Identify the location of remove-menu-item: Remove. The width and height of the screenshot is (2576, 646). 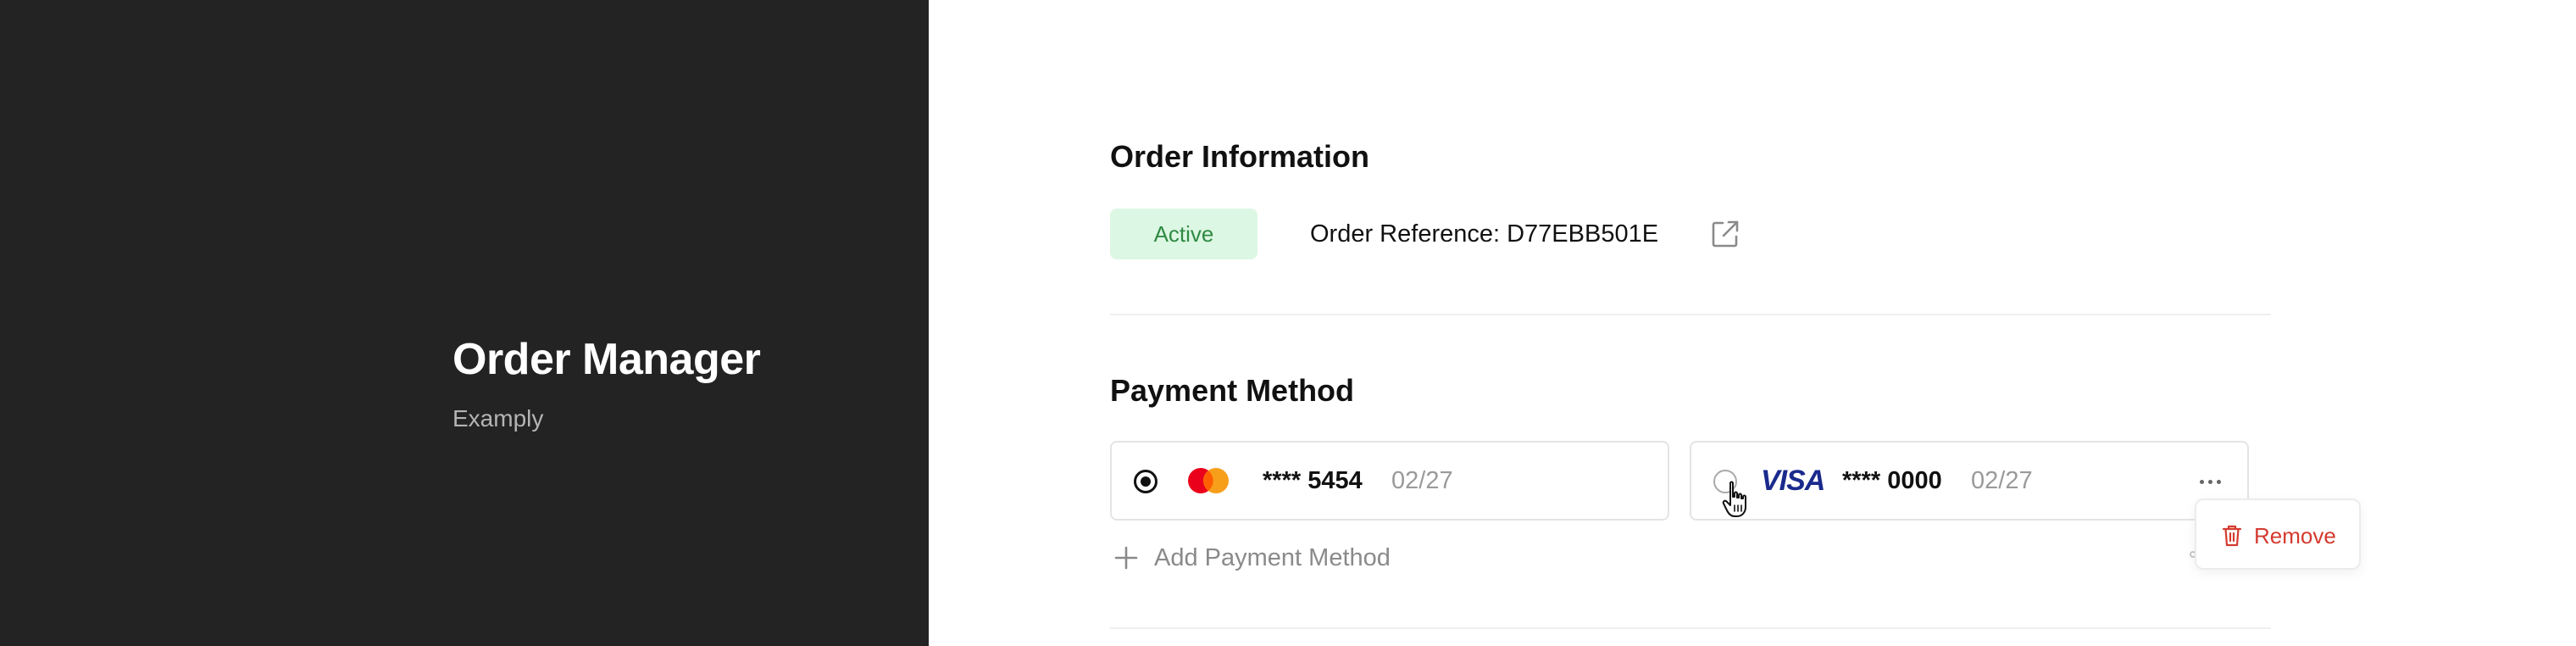
(2279, 536).